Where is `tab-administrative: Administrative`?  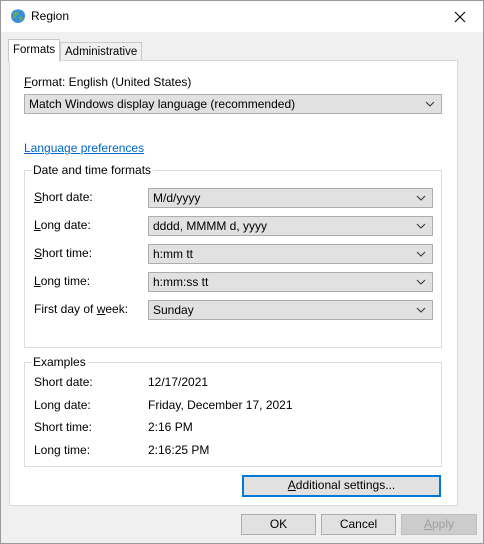
tab-administrative: Administrative is located at coordinates (101, 52).